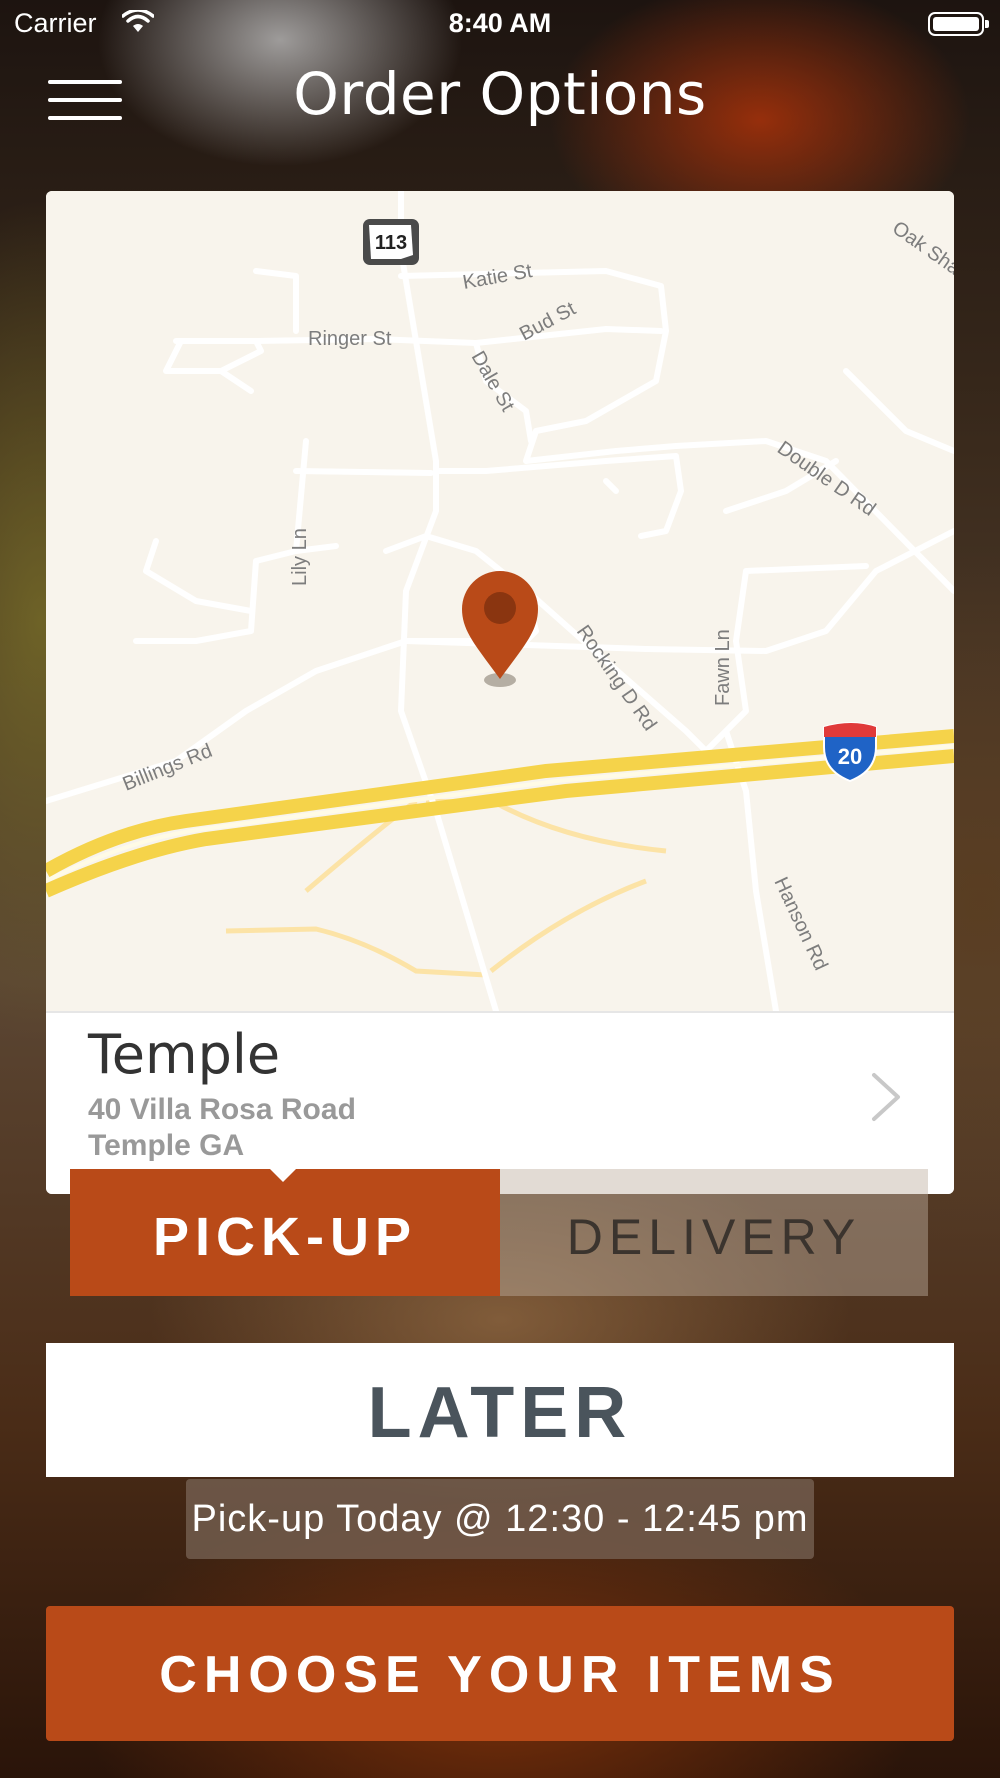 This screenshot has width=1000, height=1778. Describe the element at coordinates (166, 1145) in the screenshot. I see `store-city: Temple GA` at that location.